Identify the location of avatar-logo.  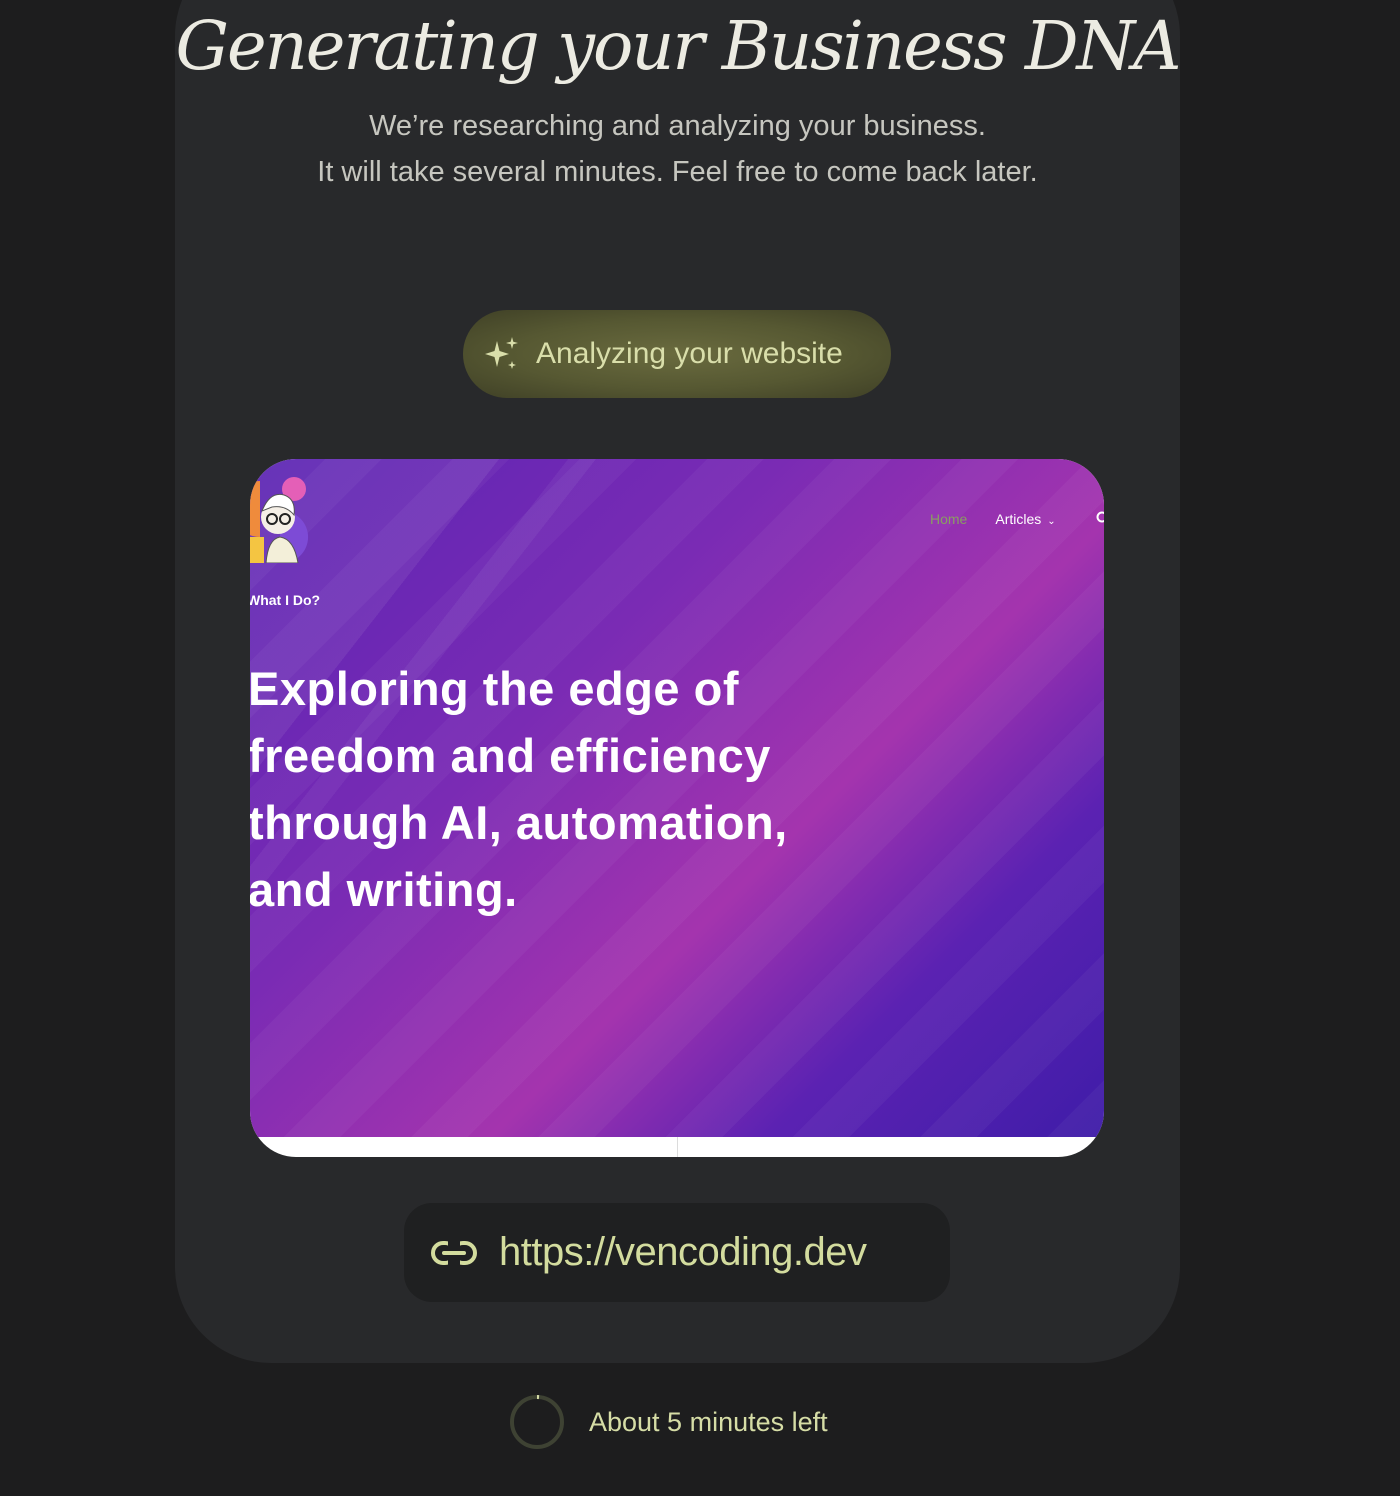
(279, 520).